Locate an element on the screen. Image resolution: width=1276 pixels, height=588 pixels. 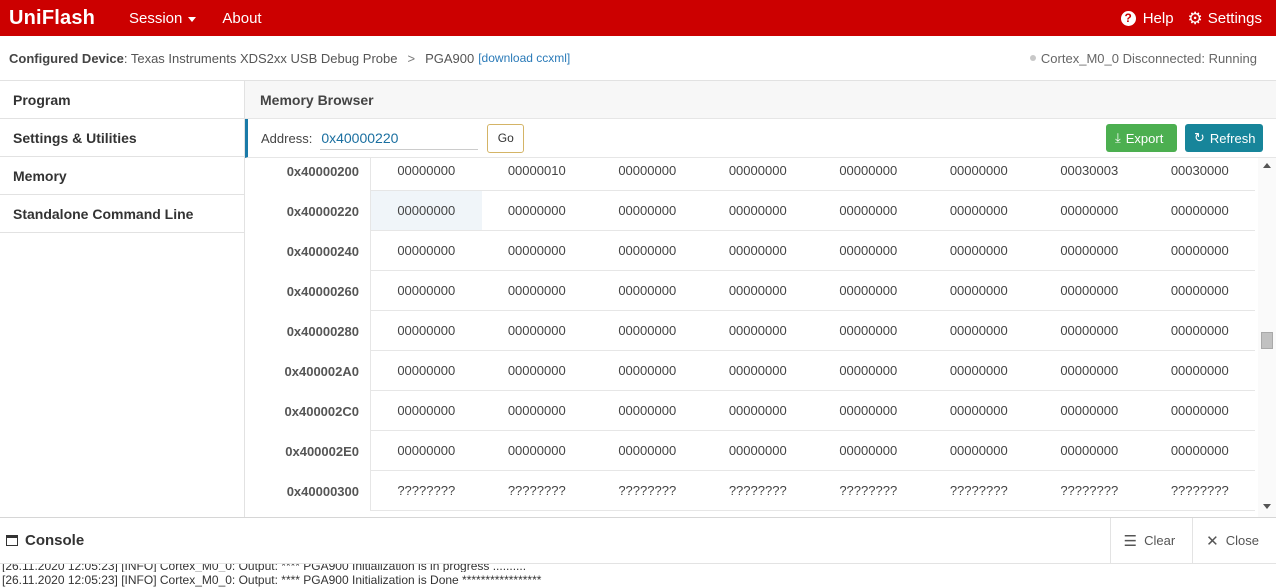
sidebar-item-program: Program is located at coordinates (122, 100).